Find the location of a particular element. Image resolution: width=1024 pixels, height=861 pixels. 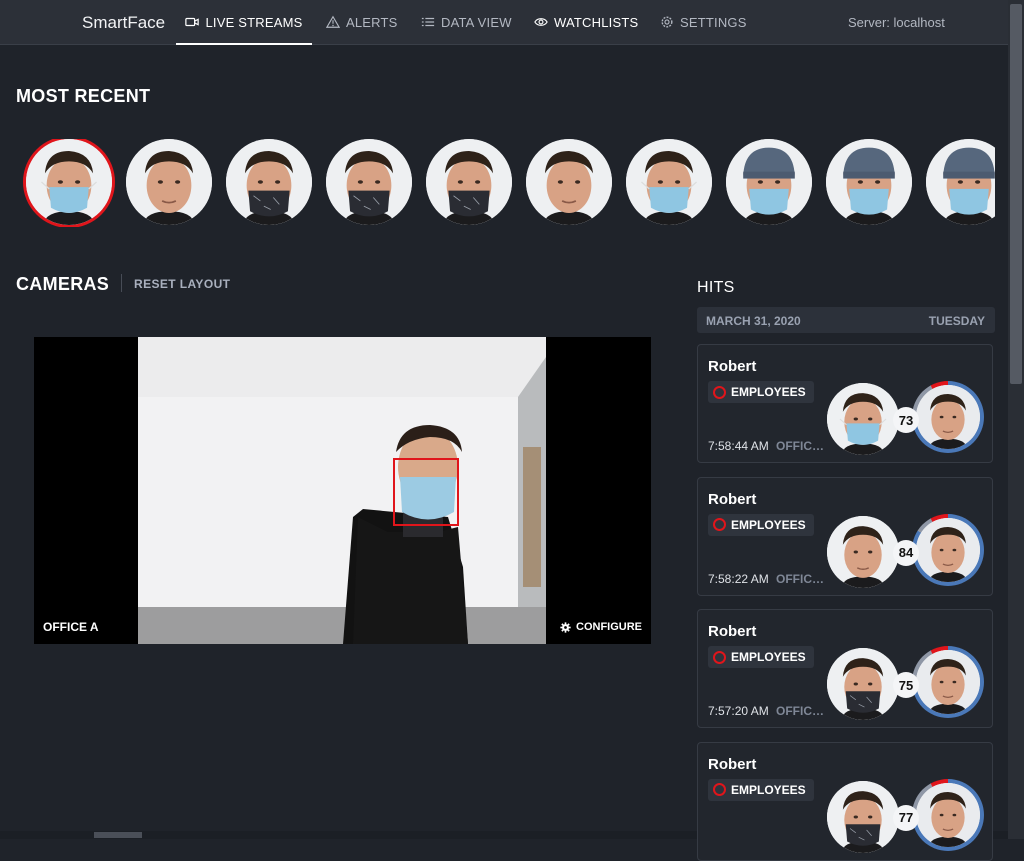

camera-feed-image is located at coordinates (342, 490).